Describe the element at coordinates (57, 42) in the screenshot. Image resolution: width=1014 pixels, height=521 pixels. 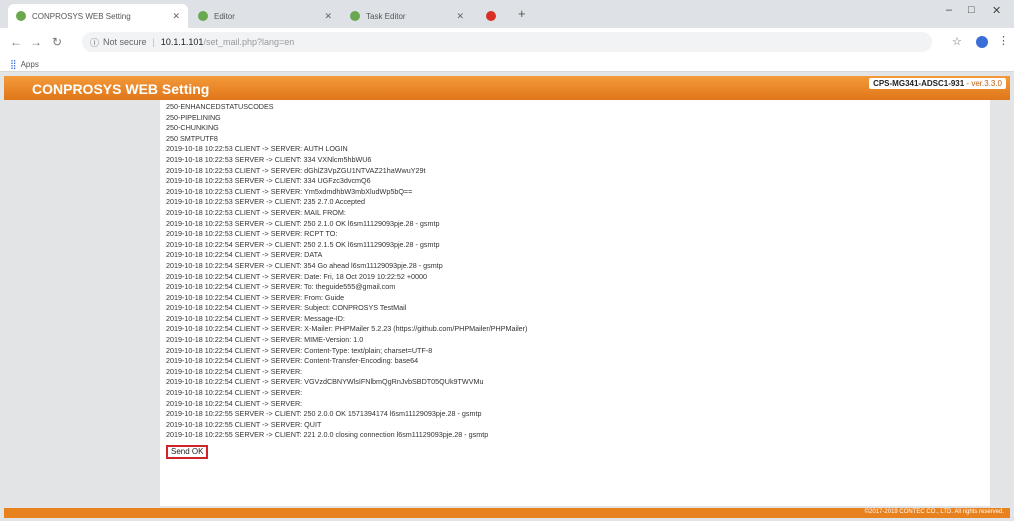
I see `reload-icon: ↻` at that location.